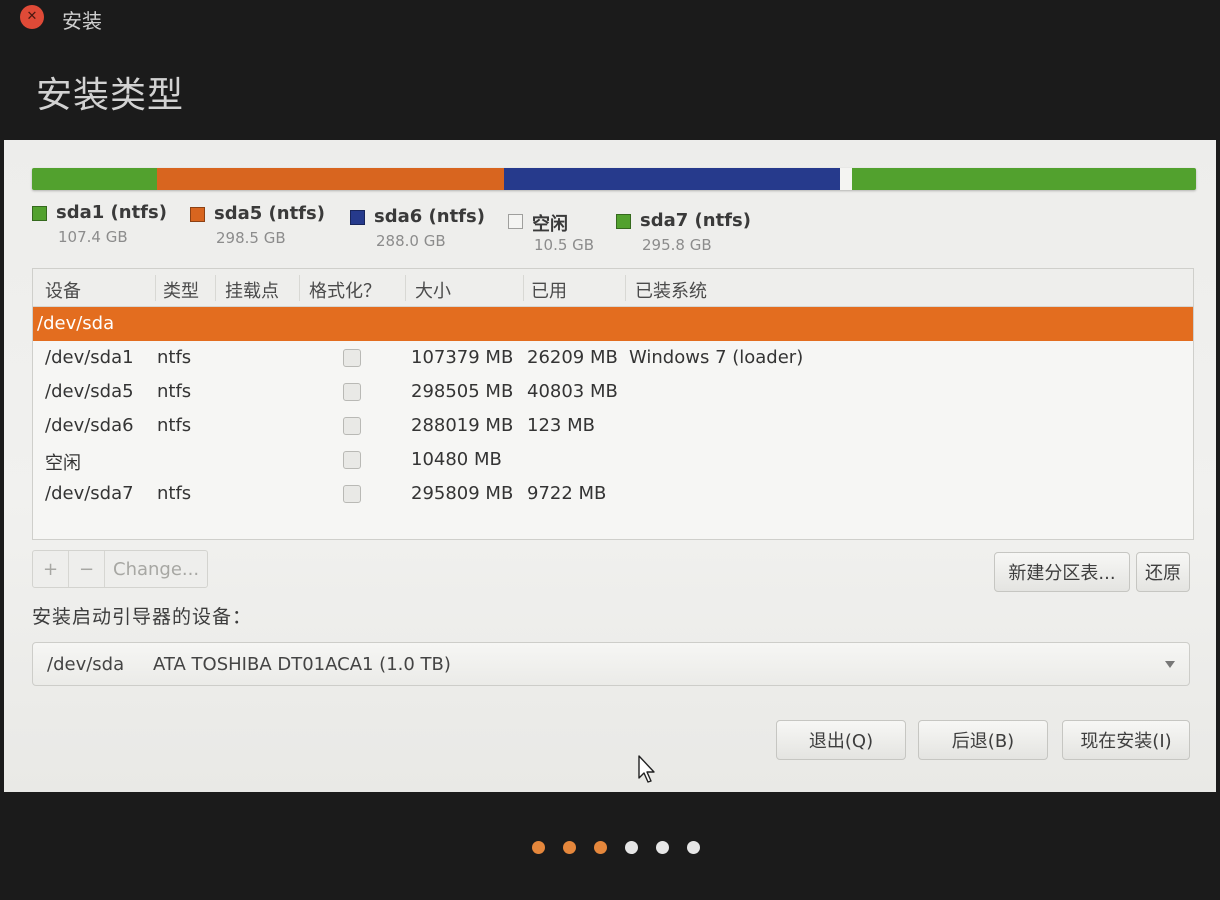  I want to click on legend-name: sda1 (ntfs), so click(111, 212).